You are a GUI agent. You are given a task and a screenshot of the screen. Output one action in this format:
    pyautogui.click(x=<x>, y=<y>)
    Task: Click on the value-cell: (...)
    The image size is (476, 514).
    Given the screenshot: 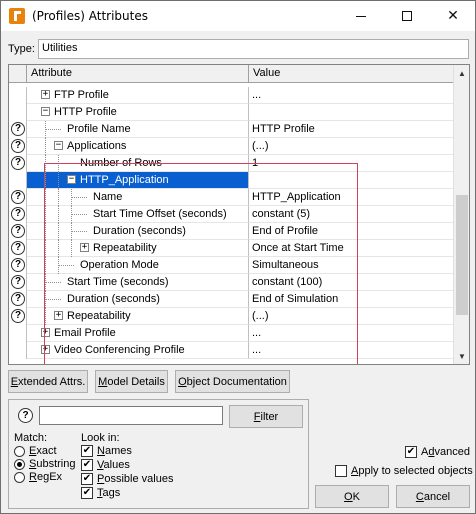 What is the action you would take?
    pyautogui.click(x=351, y=146)
    